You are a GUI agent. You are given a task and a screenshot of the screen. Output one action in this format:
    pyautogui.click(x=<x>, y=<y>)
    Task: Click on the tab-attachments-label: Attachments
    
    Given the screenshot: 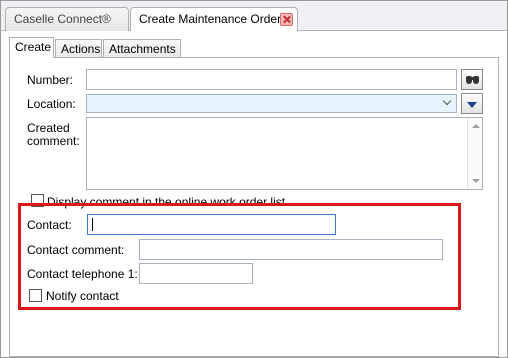 What is the action you would take?
    pyautogui.click(x=142, y=49)
    